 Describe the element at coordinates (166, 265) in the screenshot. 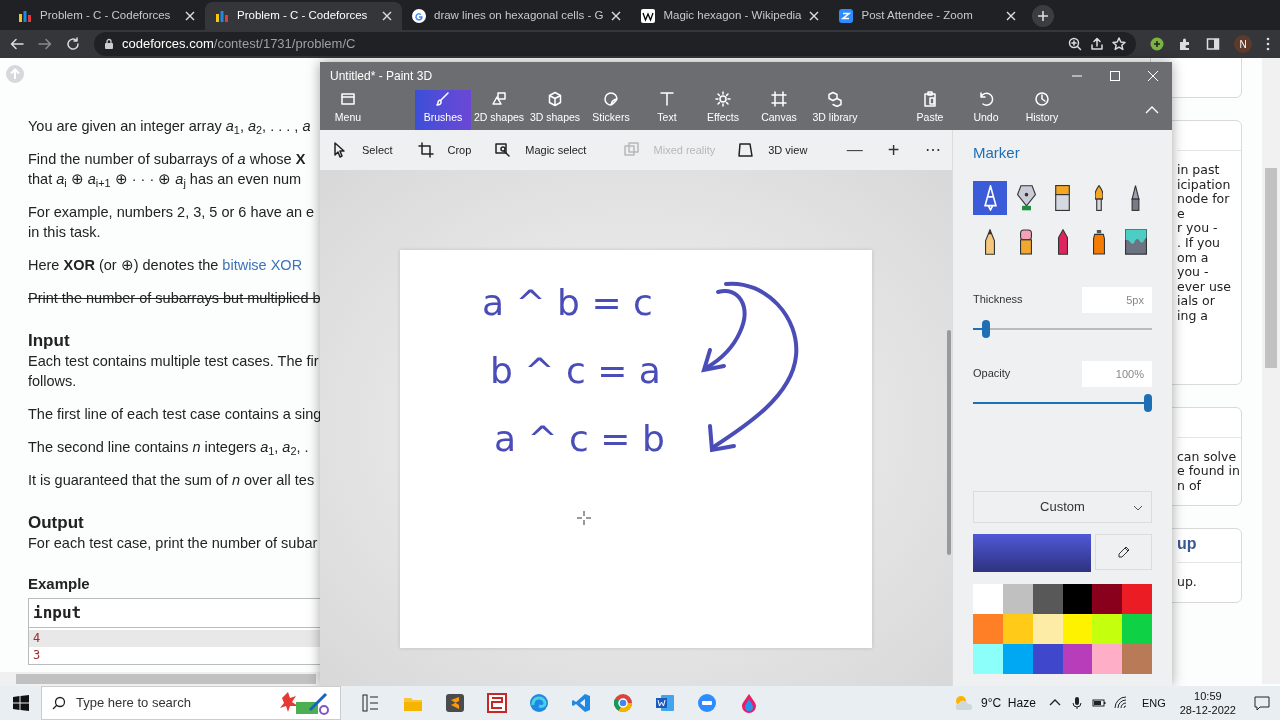

I see `statement-text: Here XOR (or ⊕) denotes the bitwise XOR` at that location.